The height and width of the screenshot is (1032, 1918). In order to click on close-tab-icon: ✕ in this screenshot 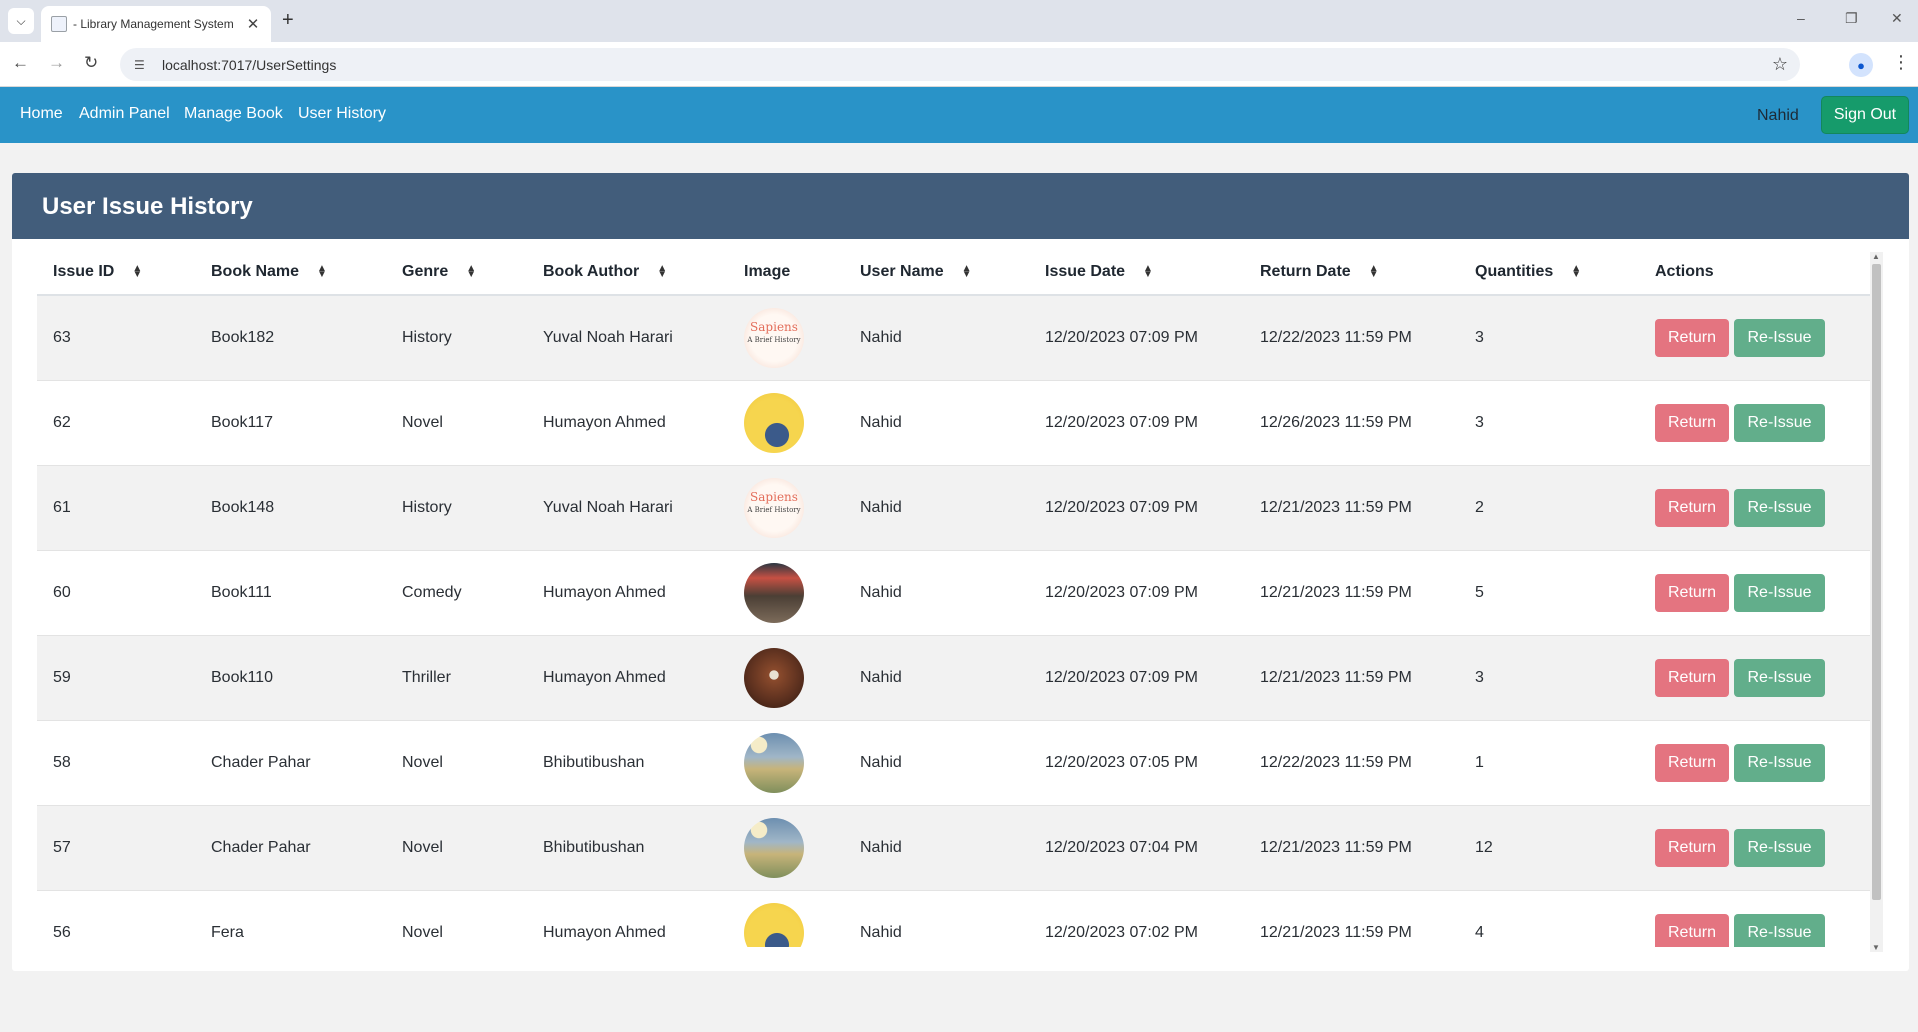, I will do `click(253, 24)`.